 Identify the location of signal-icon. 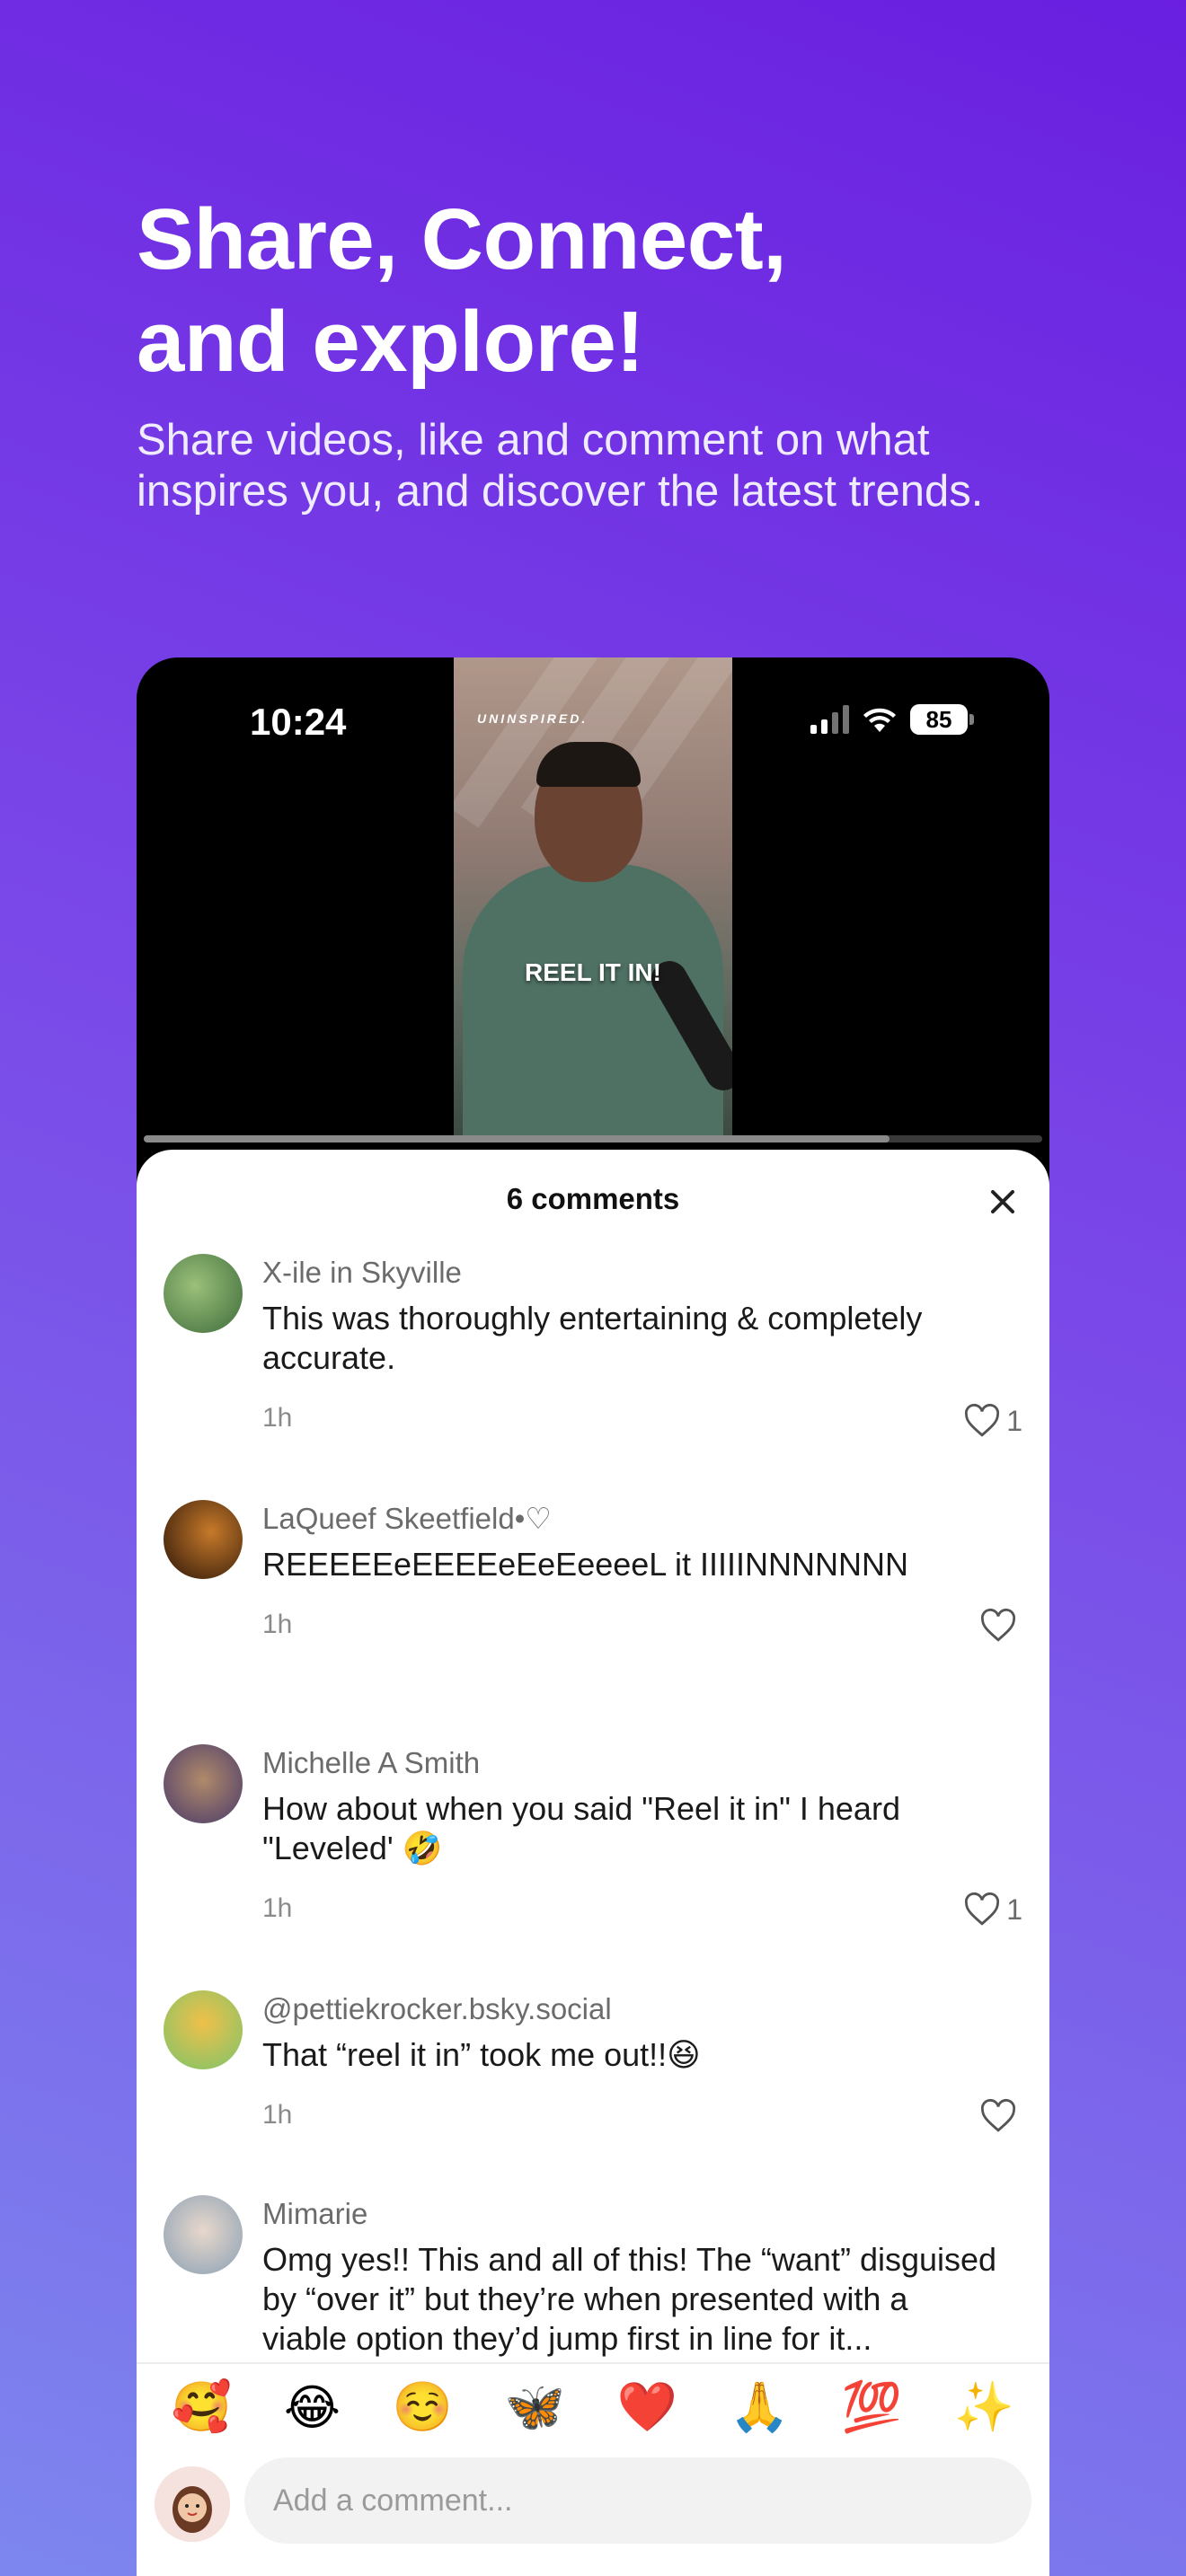
(829, 719).